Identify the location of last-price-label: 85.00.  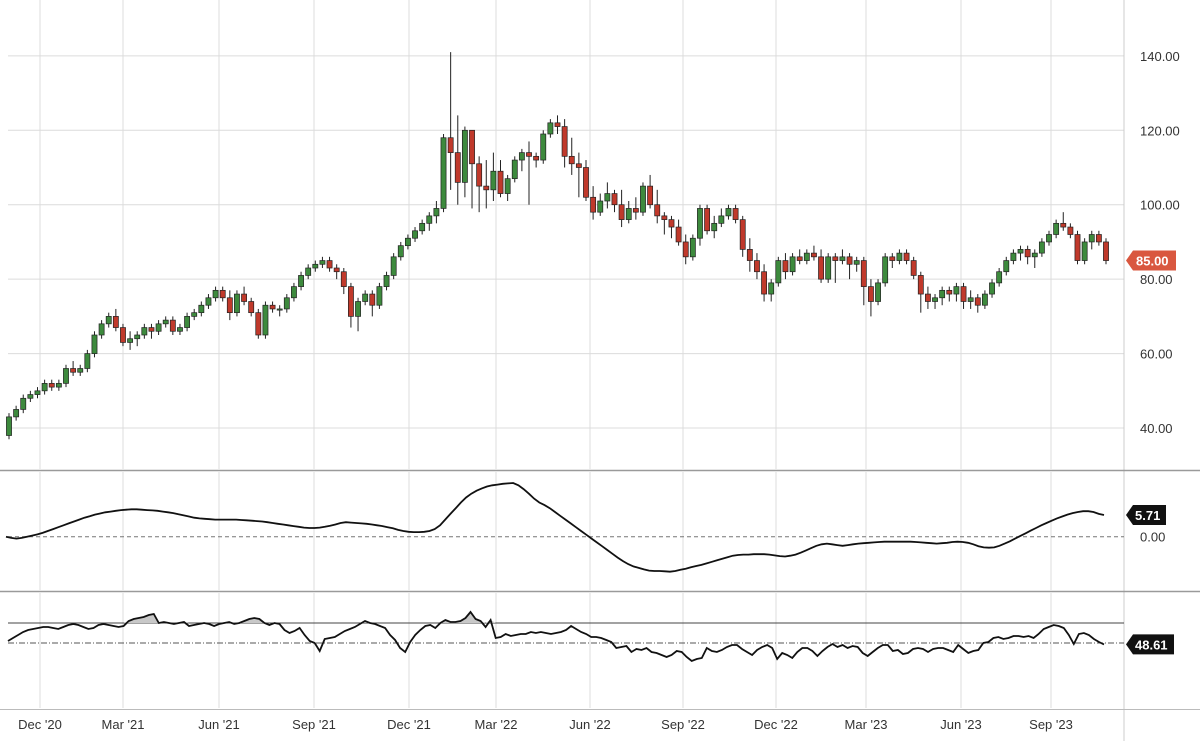
(1152, 261).